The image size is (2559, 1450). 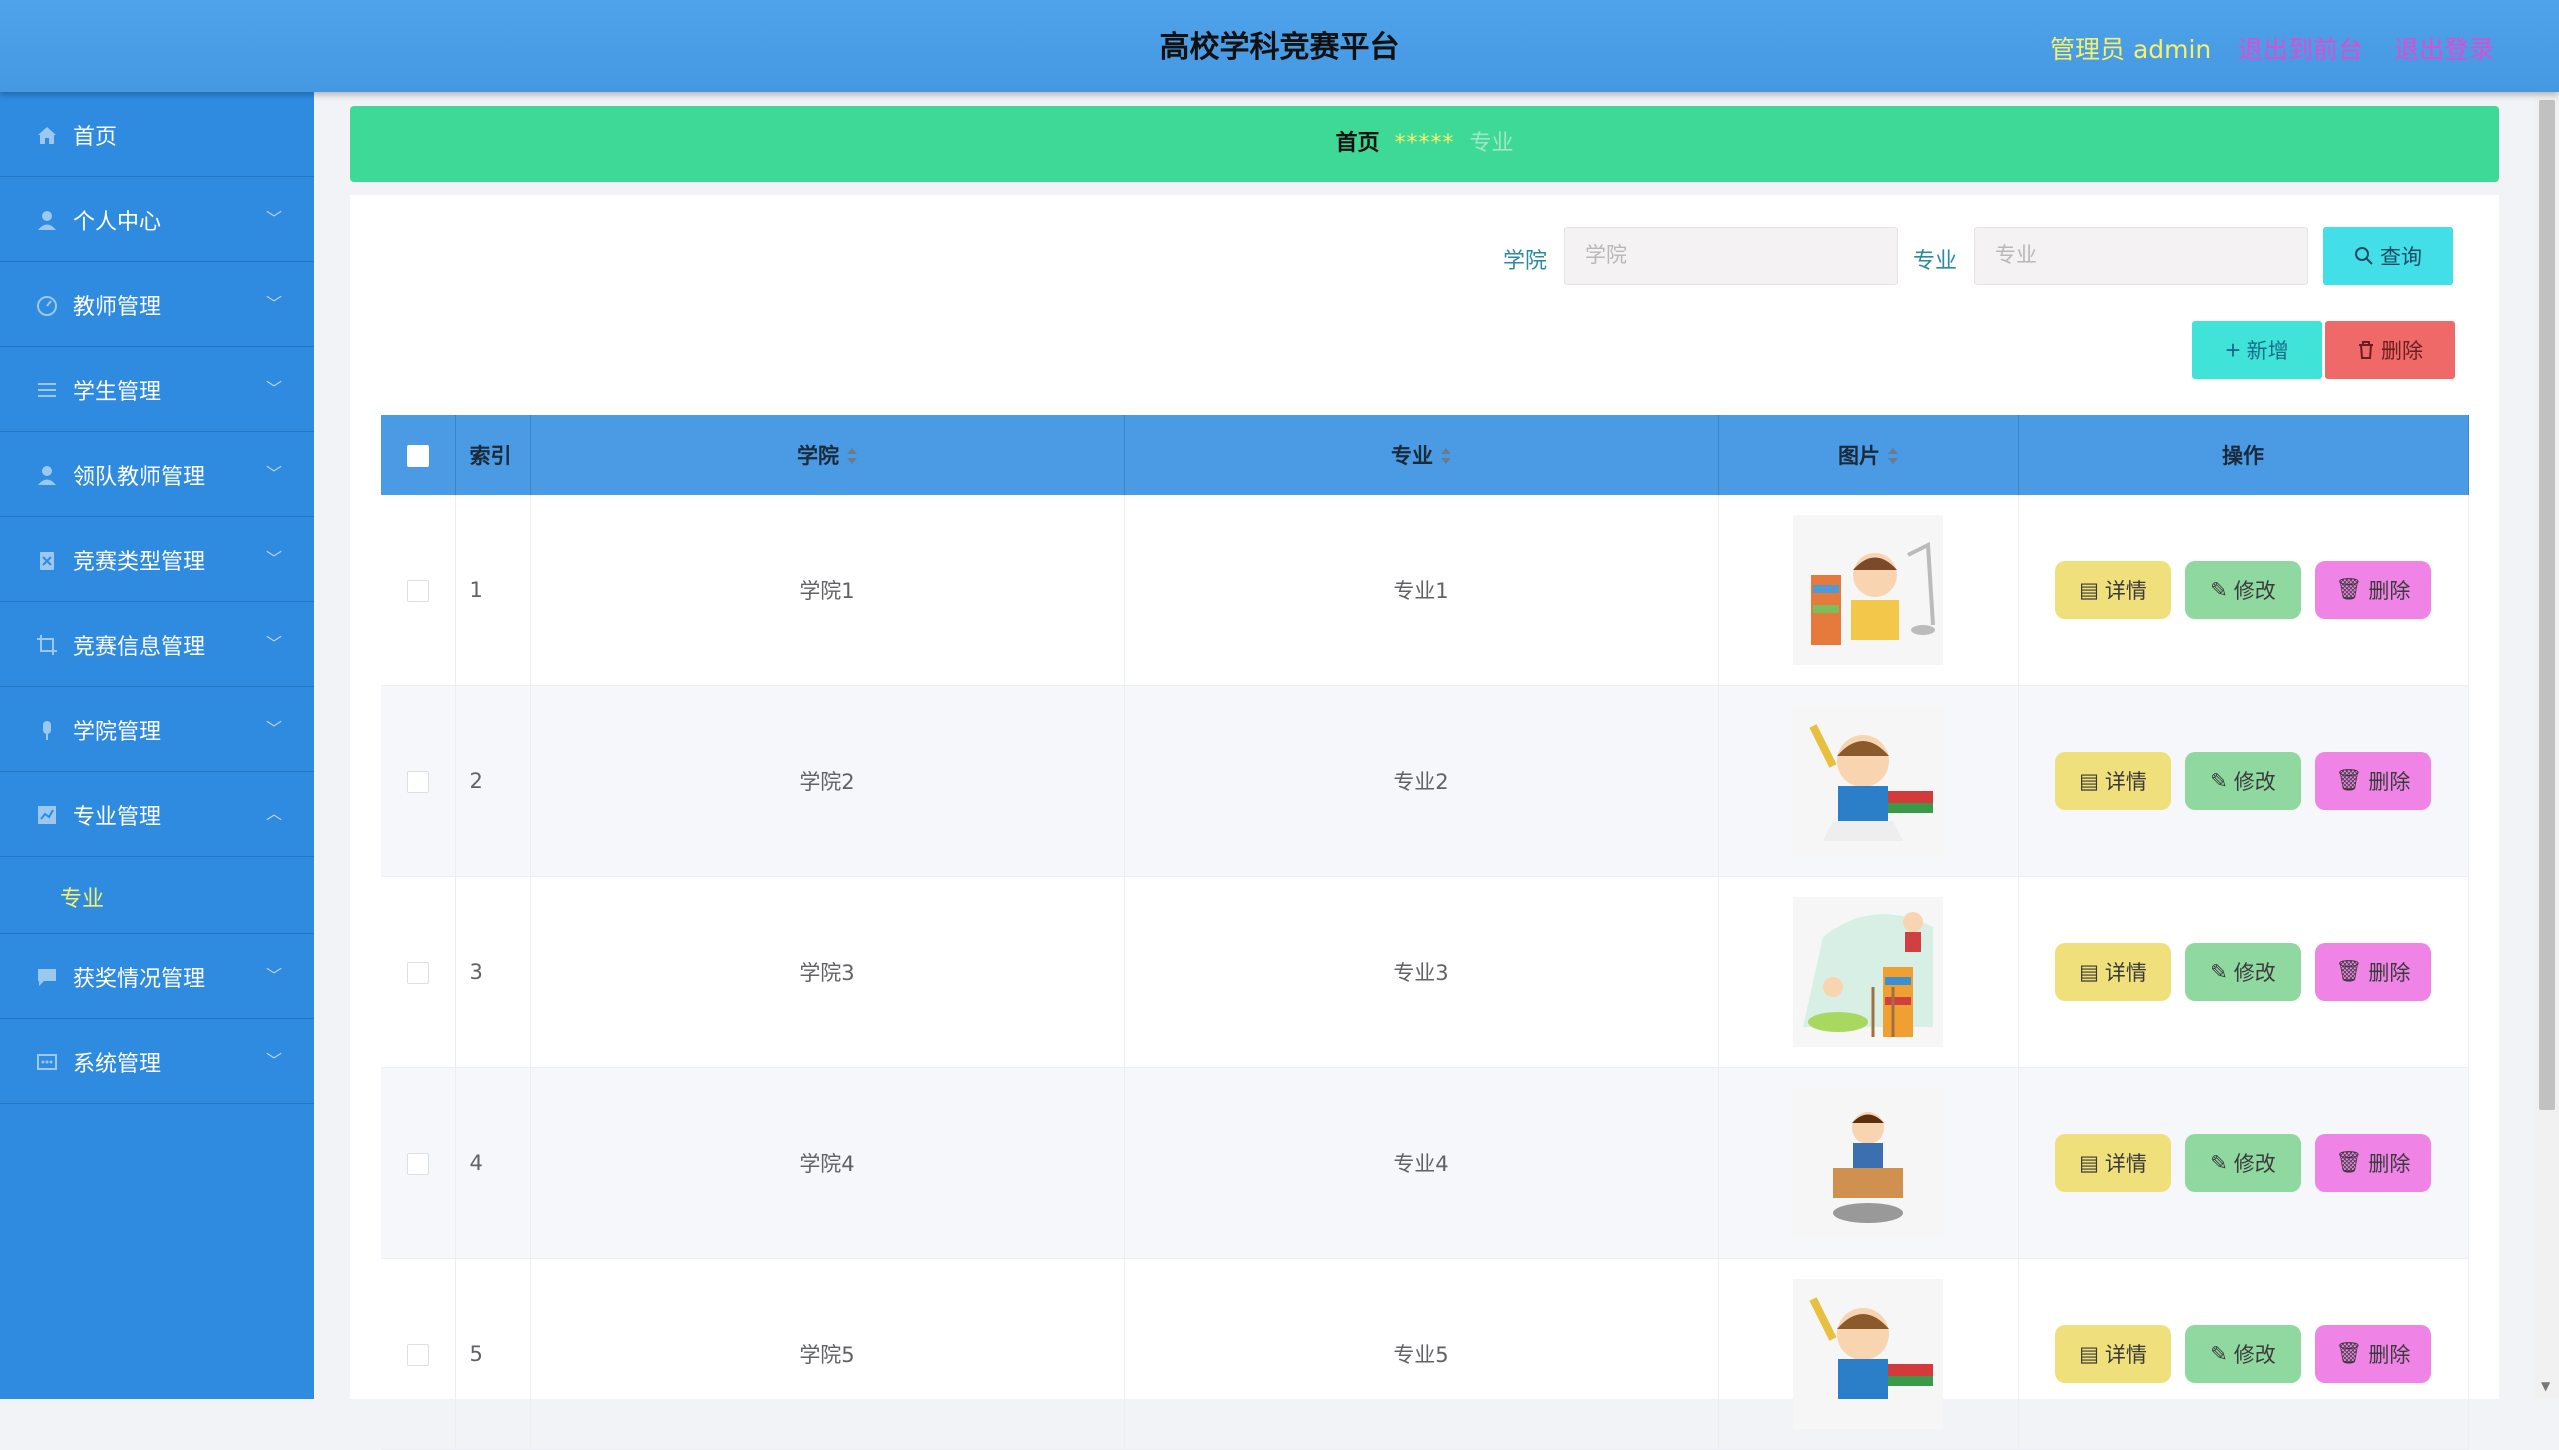 I want to click on column-header-major: 专业, so click(x=1421, y=455).